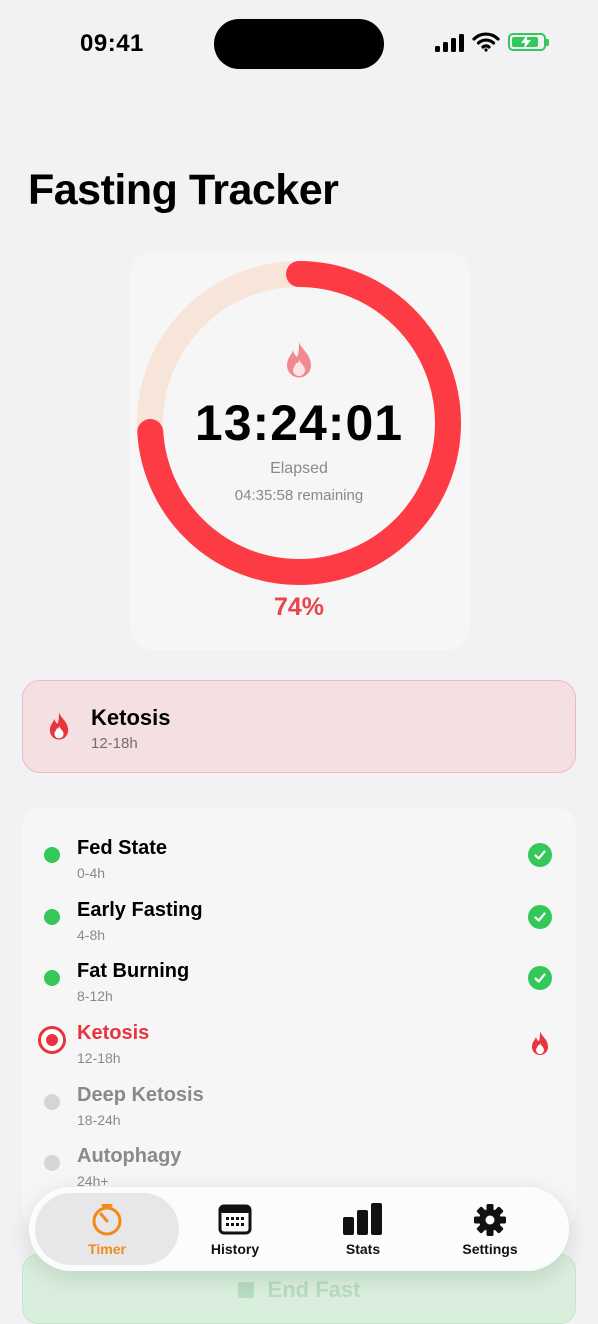 This screenshot has width=598, height=1324. Describe the element at coordinates (299, 607) in the screenshot. I see `progress-percent: 74%` at that location.